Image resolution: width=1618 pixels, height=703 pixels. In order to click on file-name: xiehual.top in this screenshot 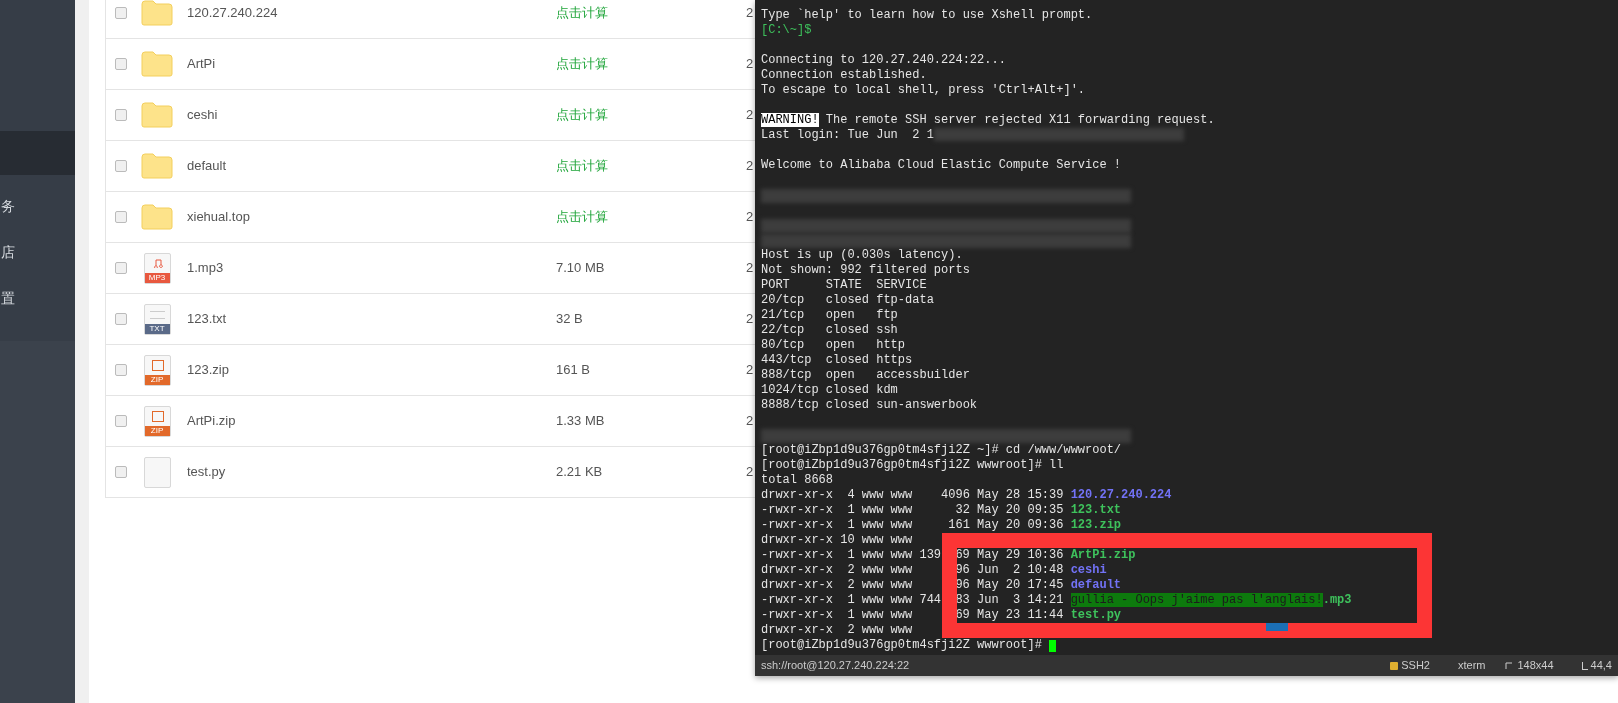, I will do `click(371, 217)`.